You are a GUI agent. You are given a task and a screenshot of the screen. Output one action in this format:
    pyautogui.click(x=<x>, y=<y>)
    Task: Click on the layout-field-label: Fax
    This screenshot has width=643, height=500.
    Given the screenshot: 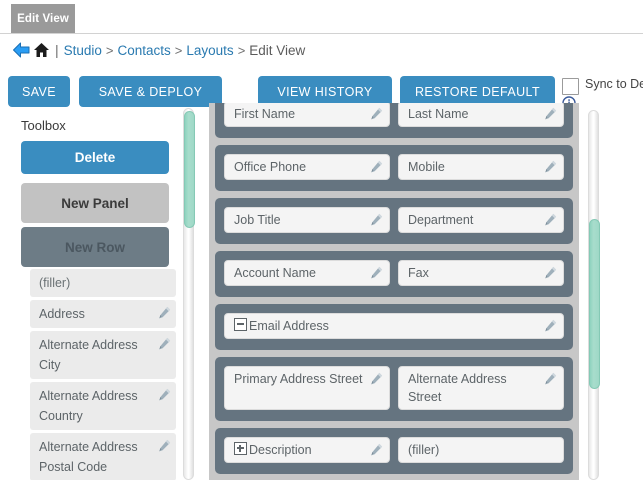 What is the action you would take?
    pyautogui.click(x=418, y=273)
    